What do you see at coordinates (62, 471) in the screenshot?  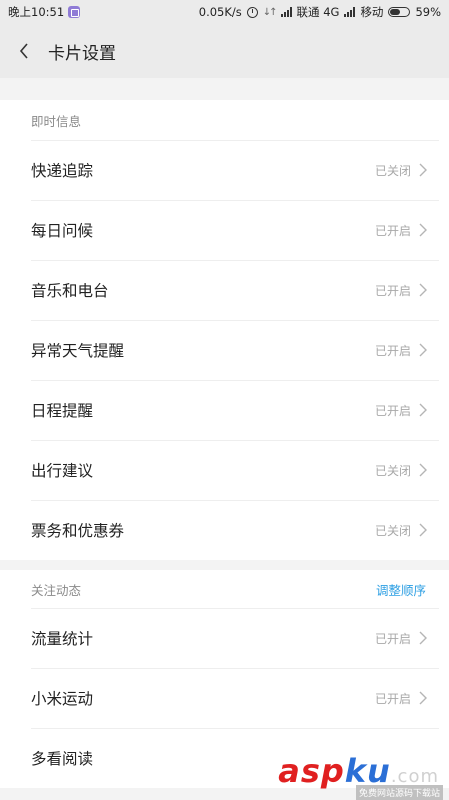 I see `item-label: 出行建议` at bounding box center [62, 471].